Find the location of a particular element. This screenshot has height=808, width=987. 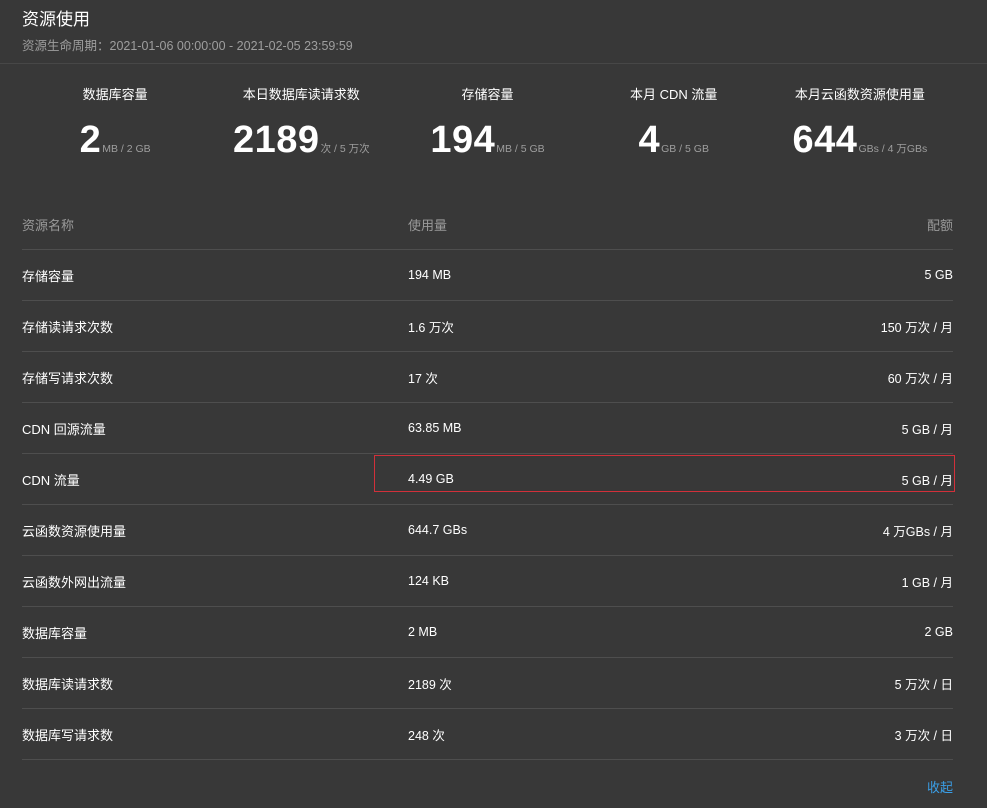

table-row: 存储写请求次数 17 次 60 万次 / 月 is located at coordinates (487, 377).